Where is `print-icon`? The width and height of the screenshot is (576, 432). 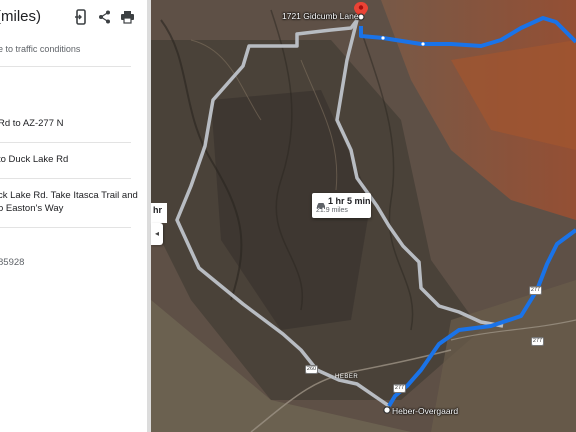 print-icon is located at coordinates (127, 17).